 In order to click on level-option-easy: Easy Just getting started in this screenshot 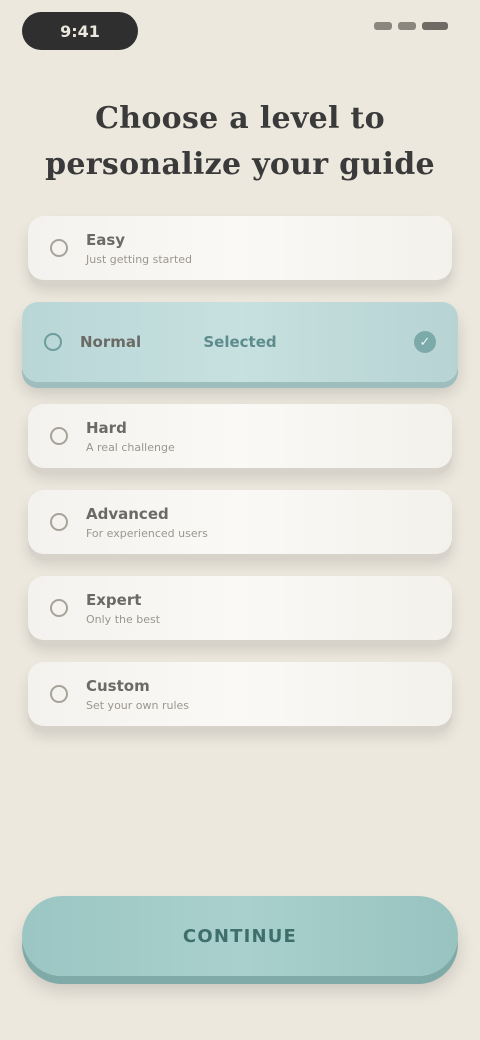, I will do `click(240, 248)`.